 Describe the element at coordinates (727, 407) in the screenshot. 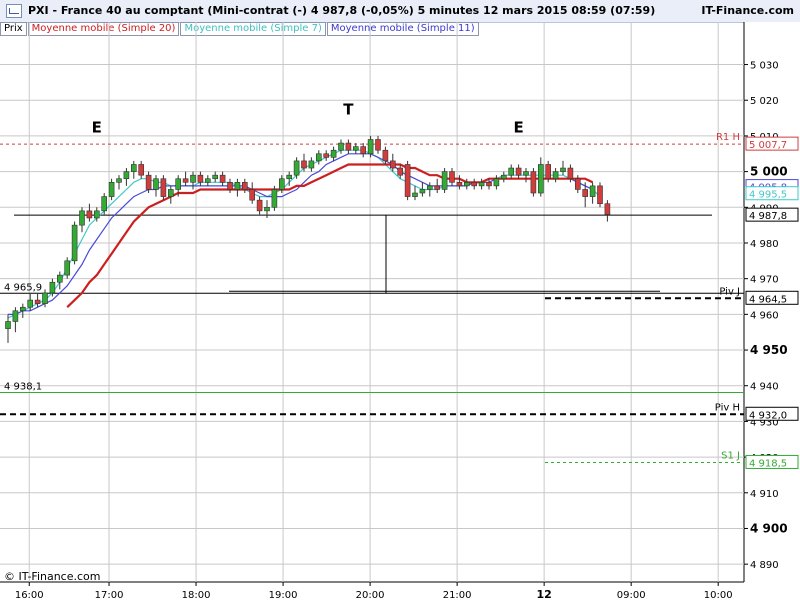

I see `pivot-level-name: Piv H` at that location.